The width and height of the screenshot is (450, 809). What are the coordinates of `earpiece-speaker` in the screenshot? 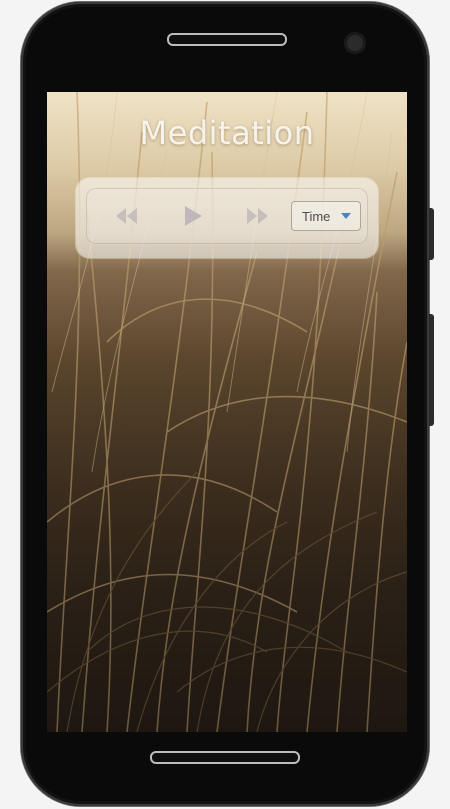 It's located at (227, 39).